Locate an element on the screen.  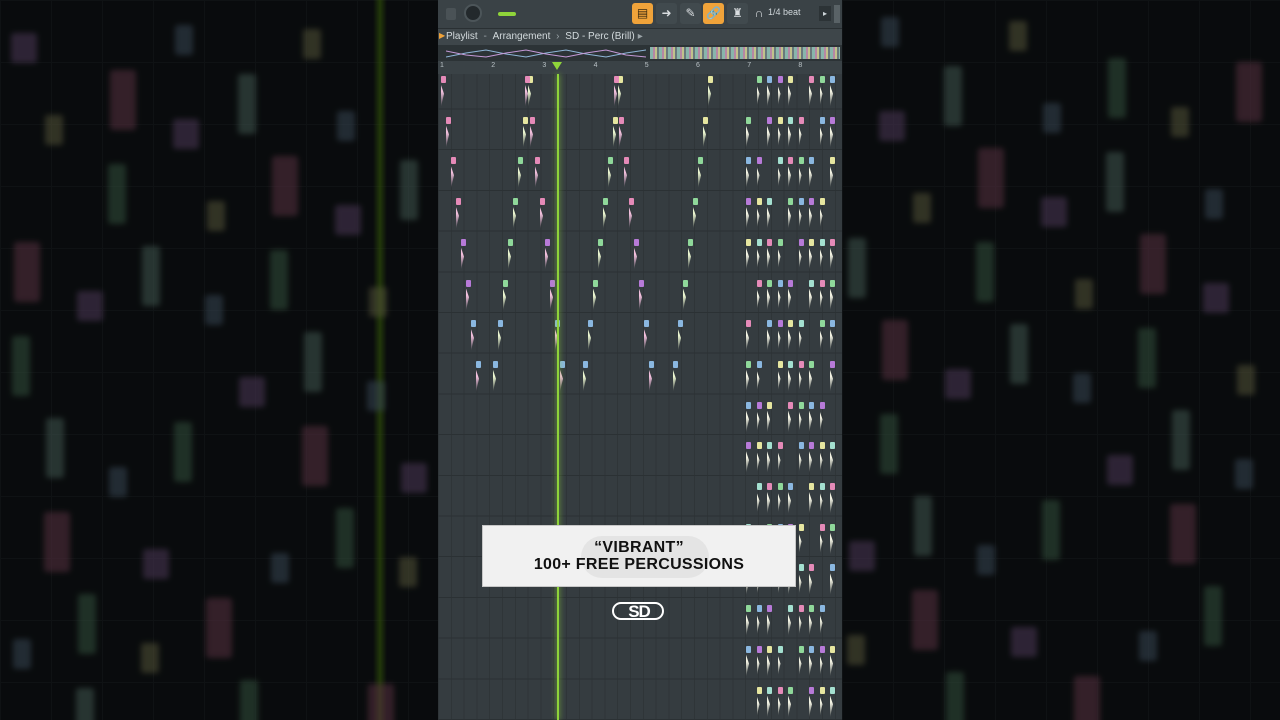
toolbar-grip is located at coordinates (837, 14).